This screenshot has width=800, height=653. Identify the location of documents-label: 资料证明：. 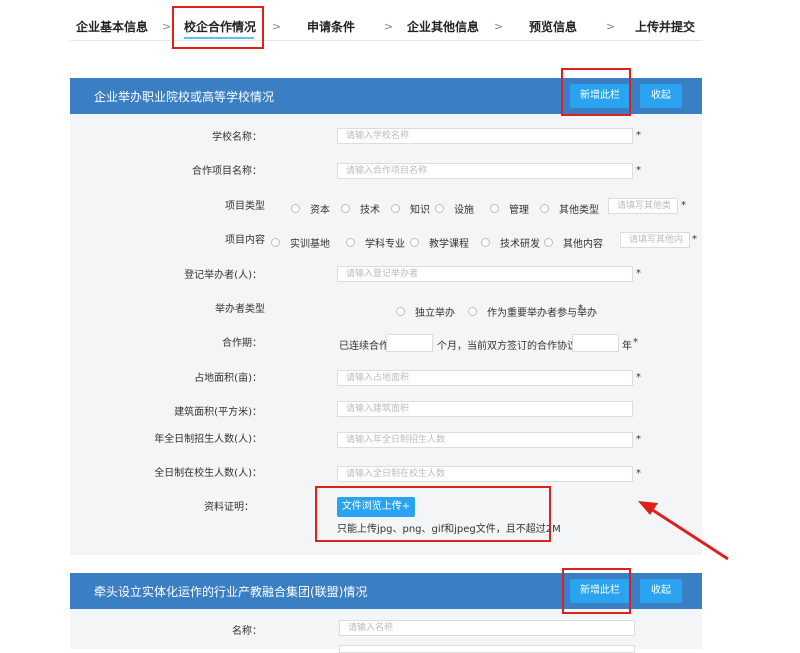
(229, 507).